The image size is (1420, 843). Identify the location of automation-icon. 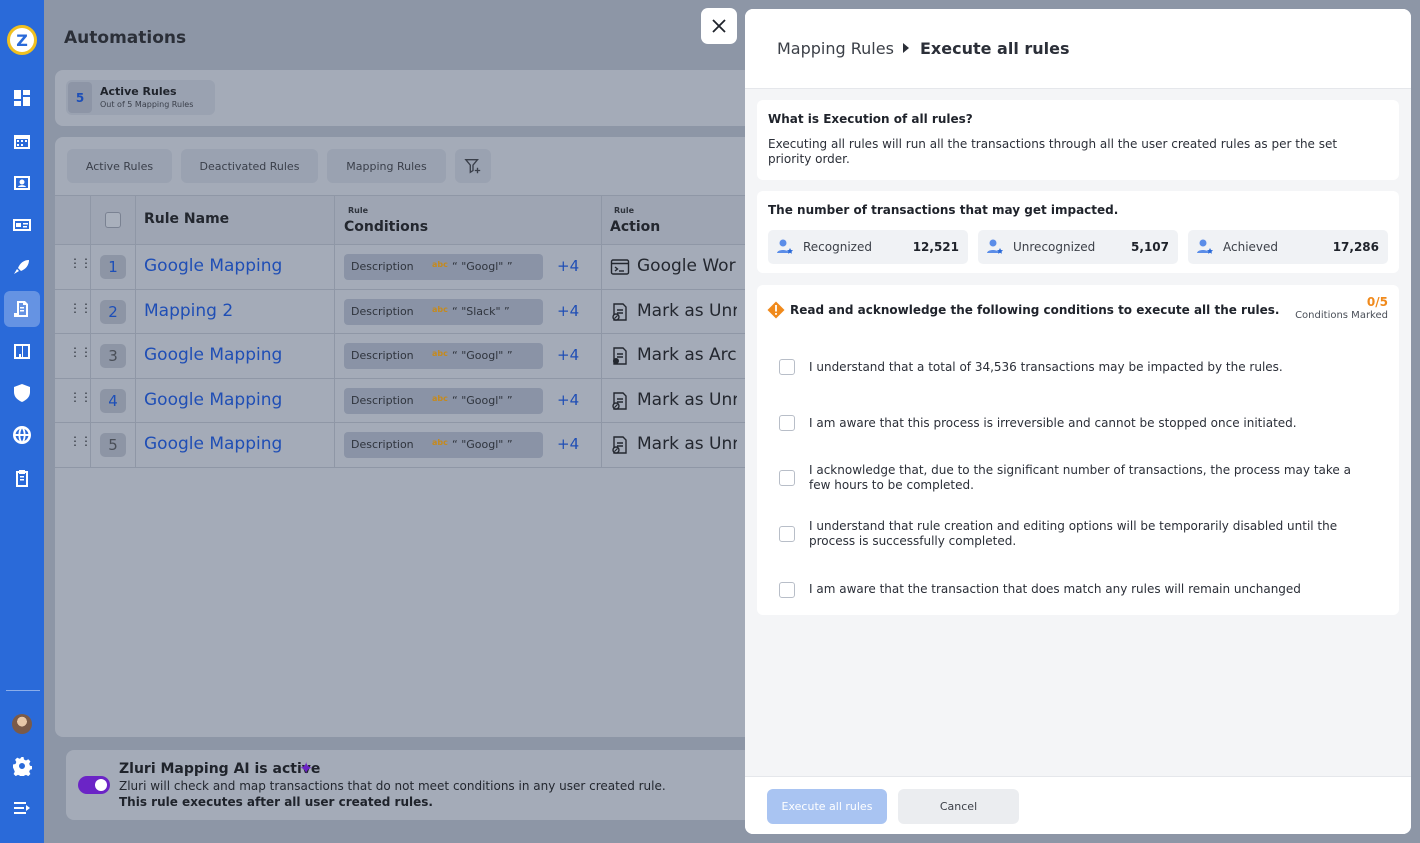
(22, 309).